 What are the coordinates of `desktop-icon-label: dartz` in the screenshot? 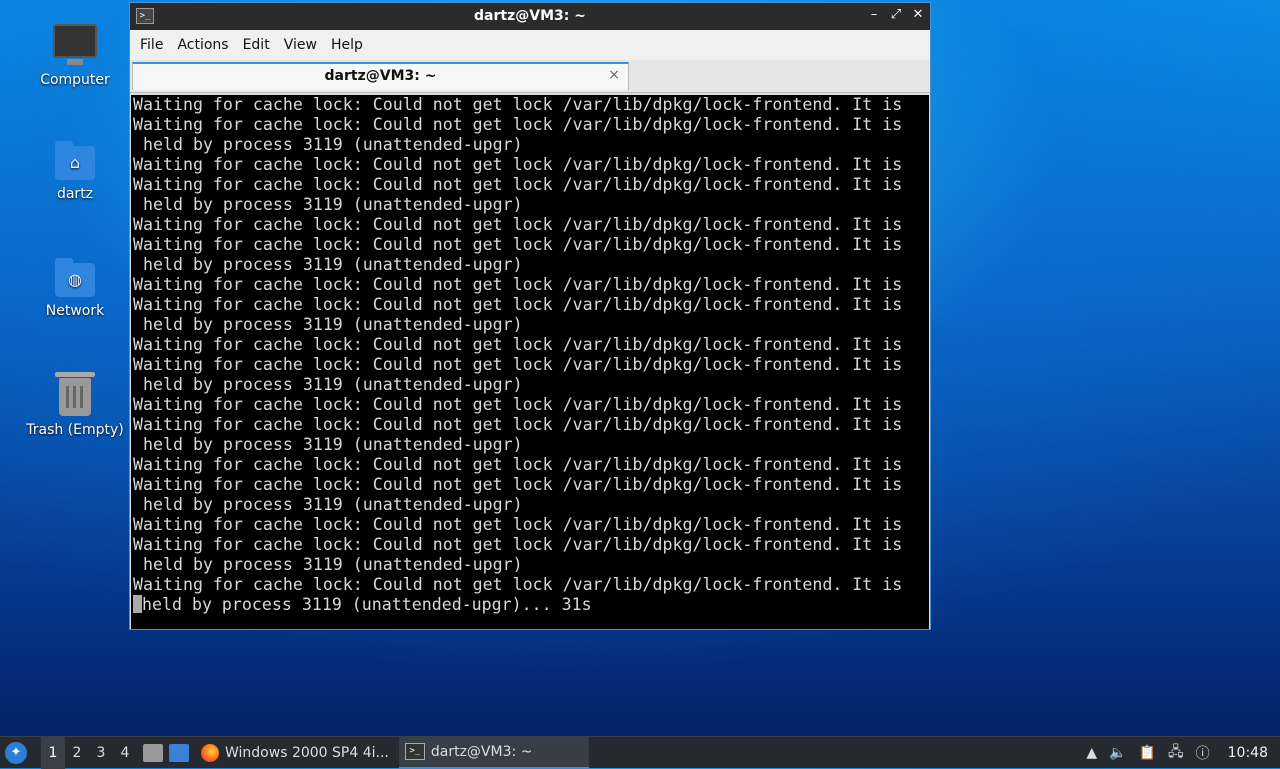 It's located at (75, 194).